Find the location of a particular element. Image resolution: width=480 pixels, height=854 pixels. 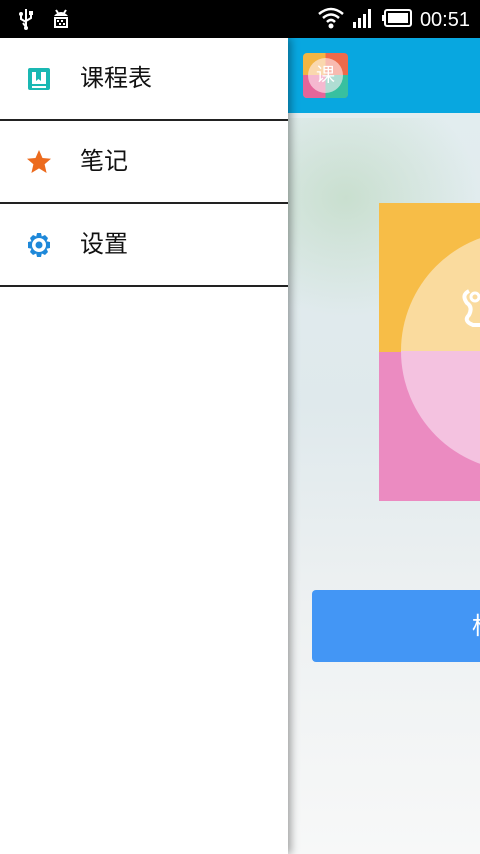

debug-icon is located at coordinates (61, 21).